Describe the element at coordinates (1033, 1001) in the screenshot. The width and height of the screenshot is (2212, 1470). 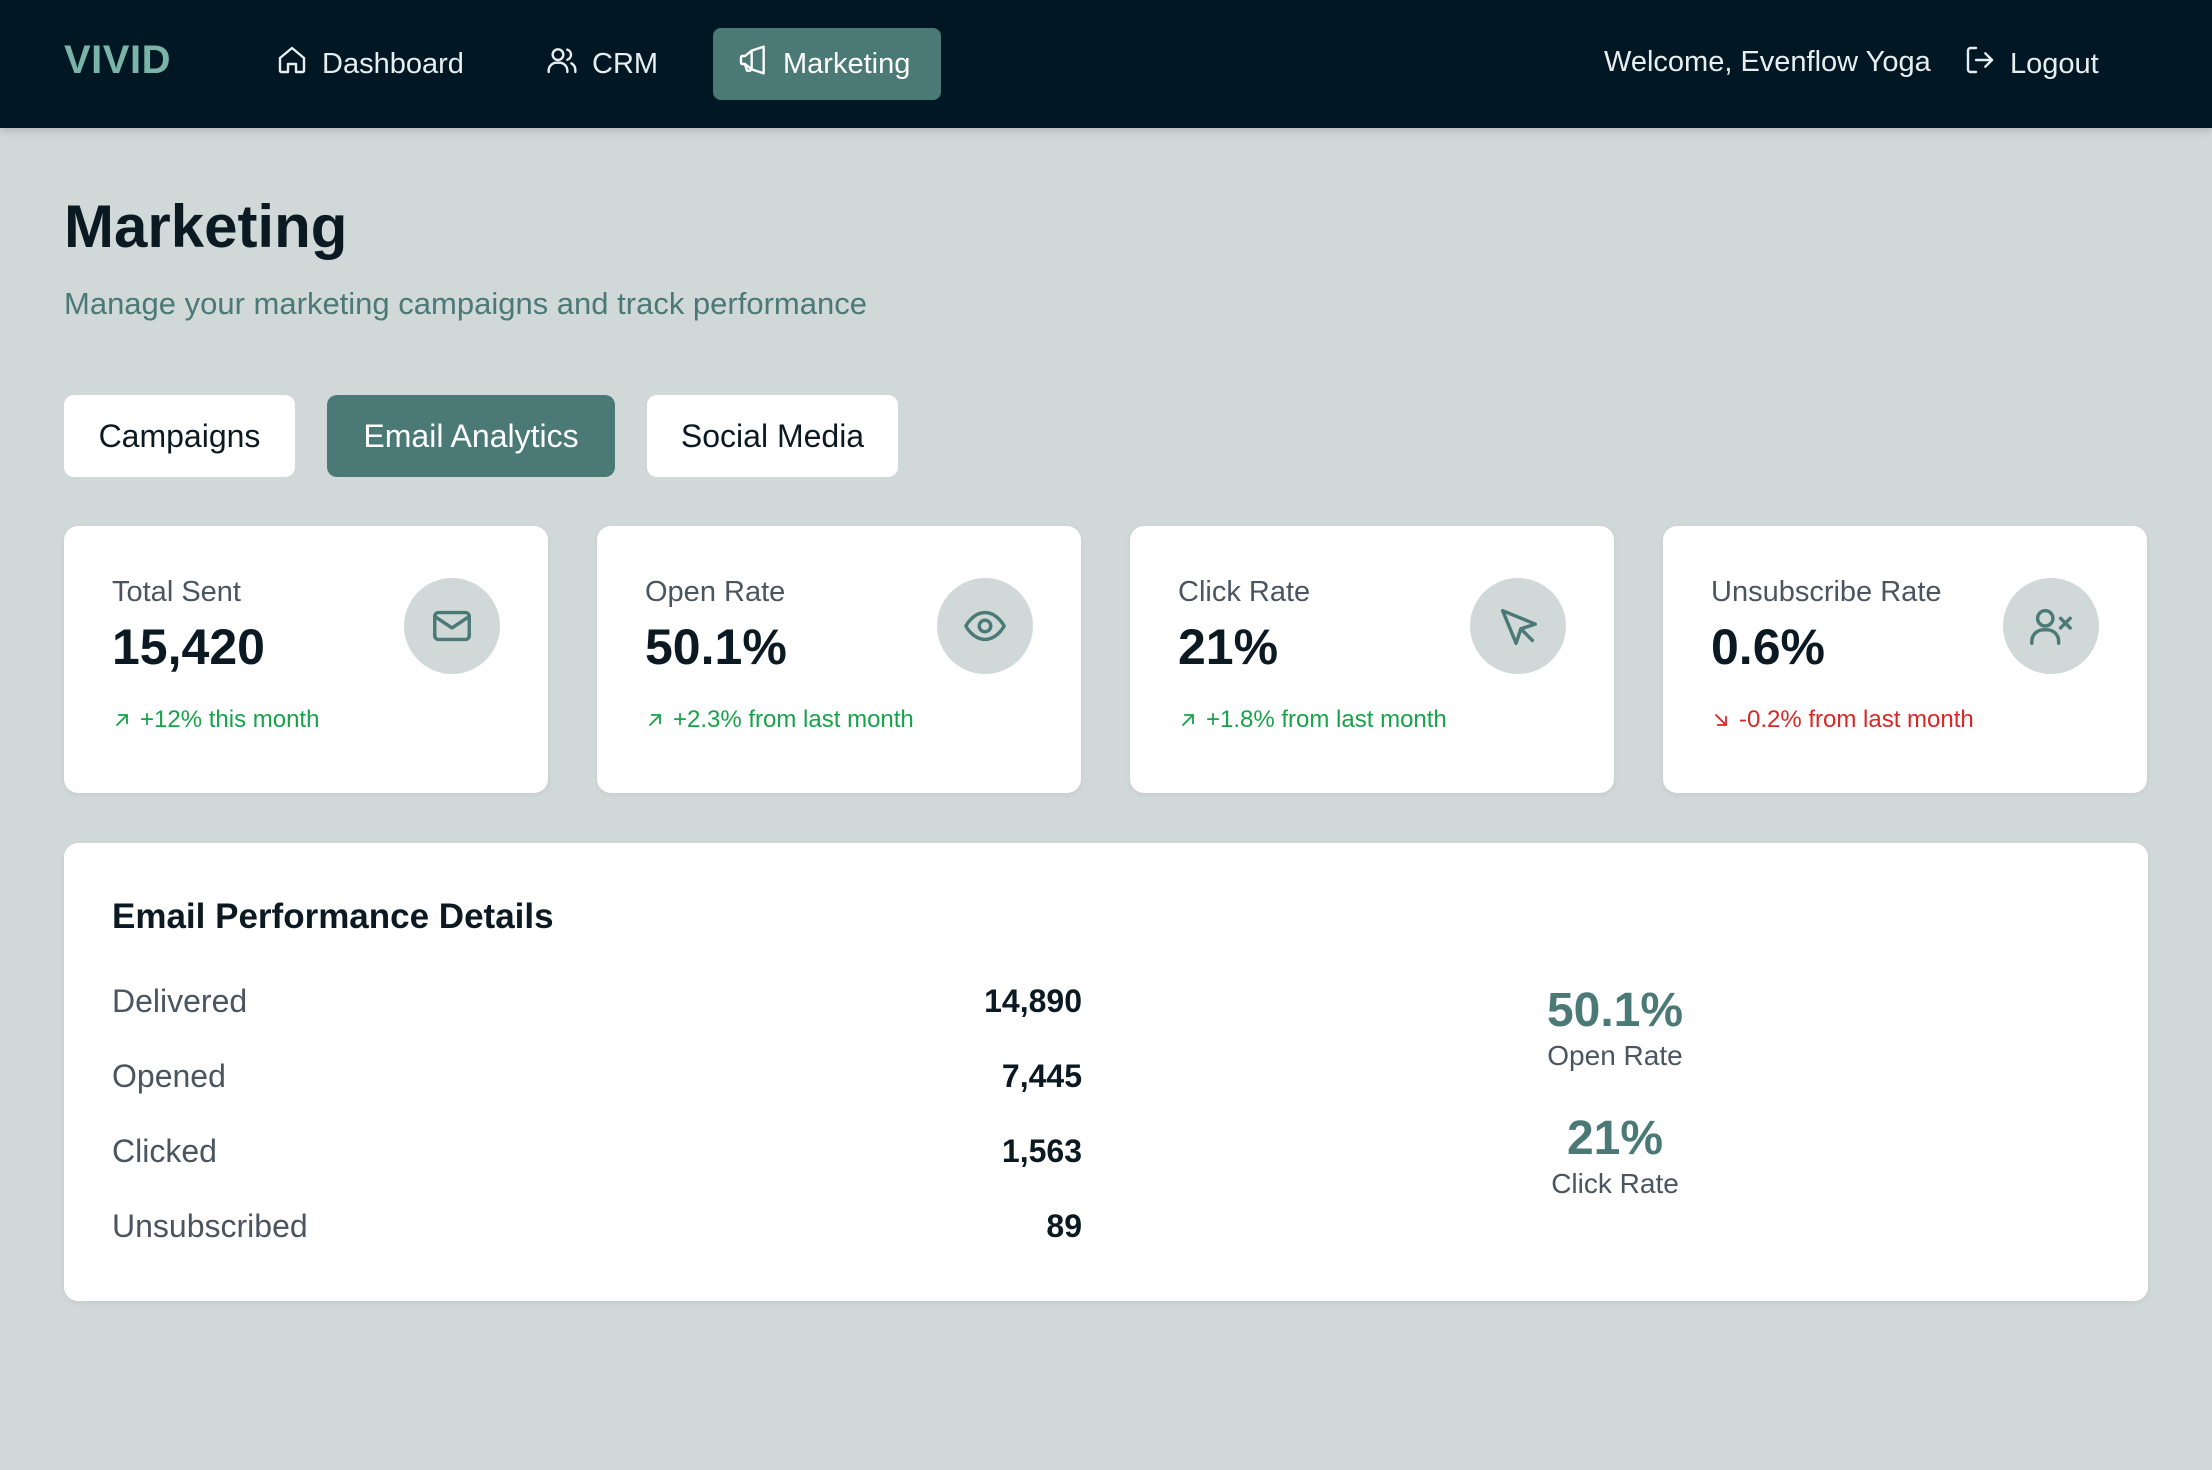
I see `detail-value: 14,890` at that location.